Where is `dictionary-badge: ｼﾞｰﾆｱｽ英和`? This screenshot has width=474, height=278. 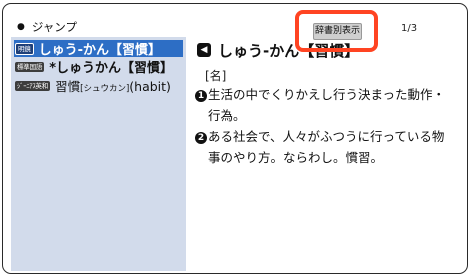 dictionary-badge: ｼﾞｰﾆｱｽ英和 is located at coordinates (33, 85).